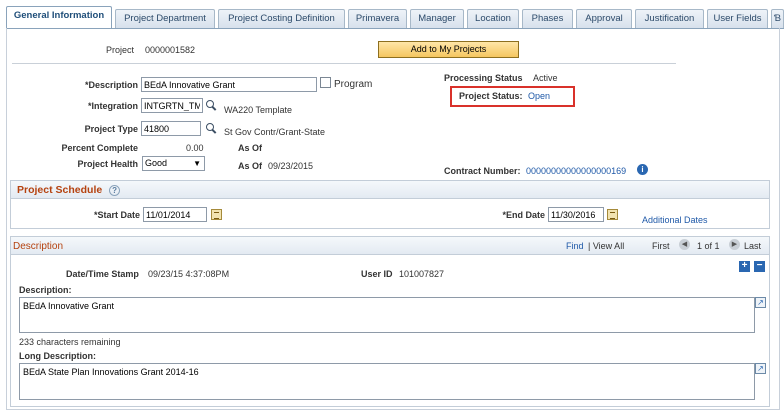  Describe the element at coordinates (173, 163) in the screenshot. I see `project-health-select: Good ▼` at that location.